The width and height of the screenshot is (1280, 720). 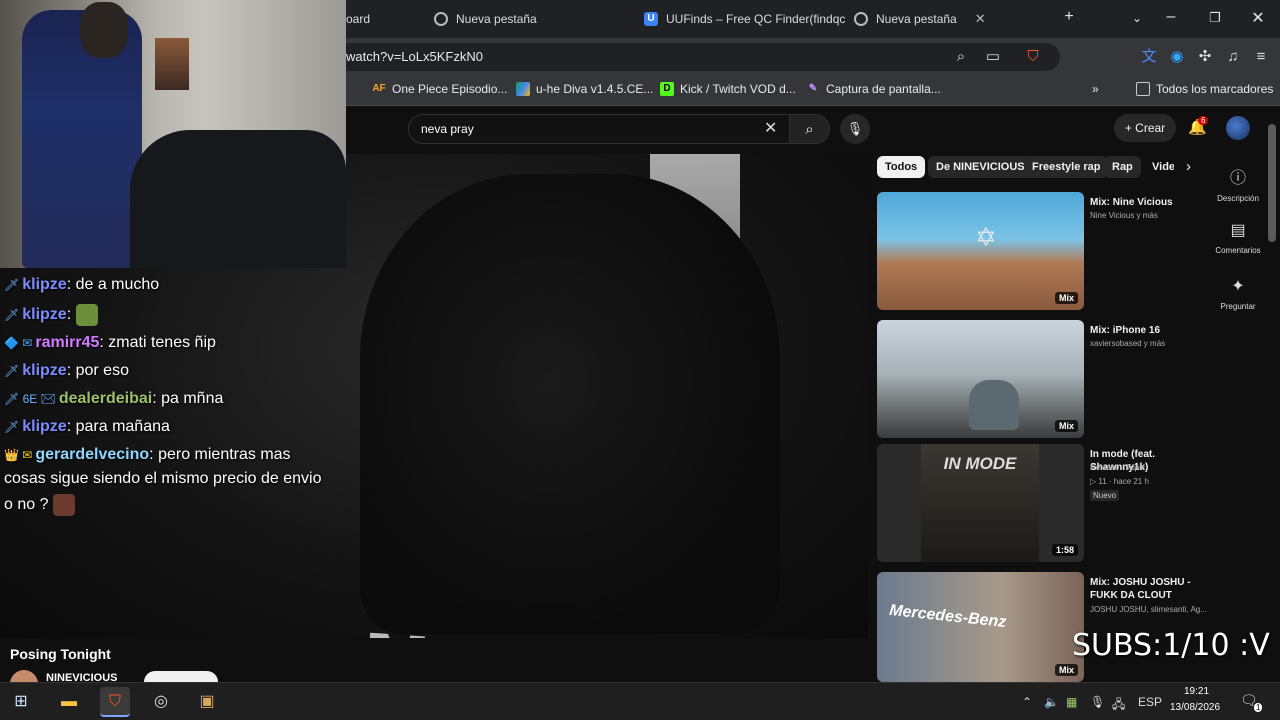 What do you see at coordinates (1258, 18) in the screenshot?
I see `close-window-button: ✕` at bounding box center [1258, 18].